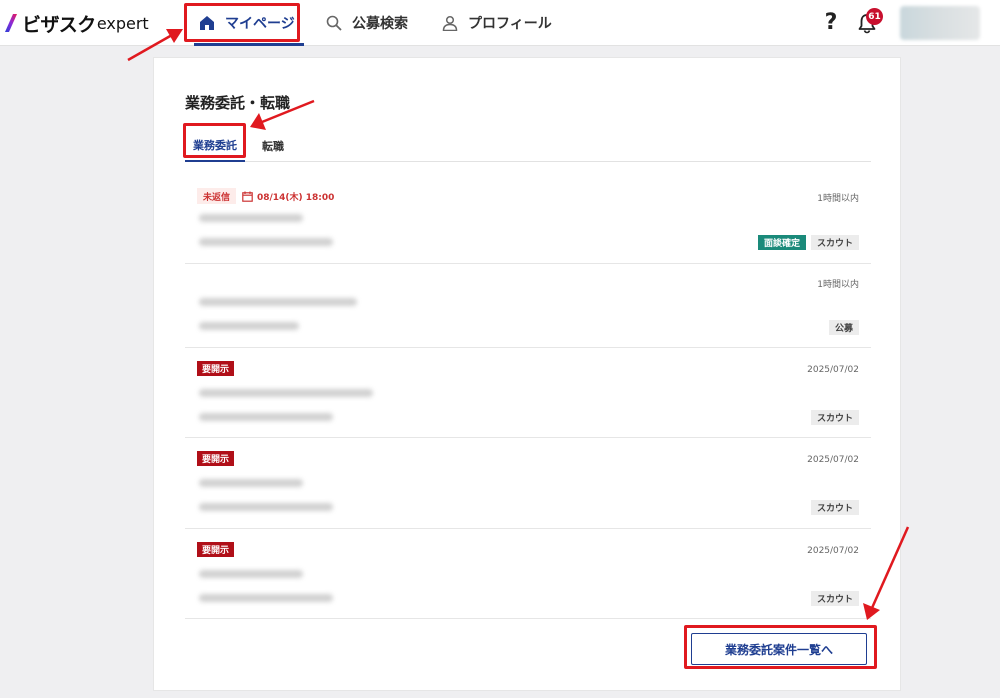  Describe the element at coordinates (217, 196) in the screenshot. I see `status-badge: 未返信` at that location.